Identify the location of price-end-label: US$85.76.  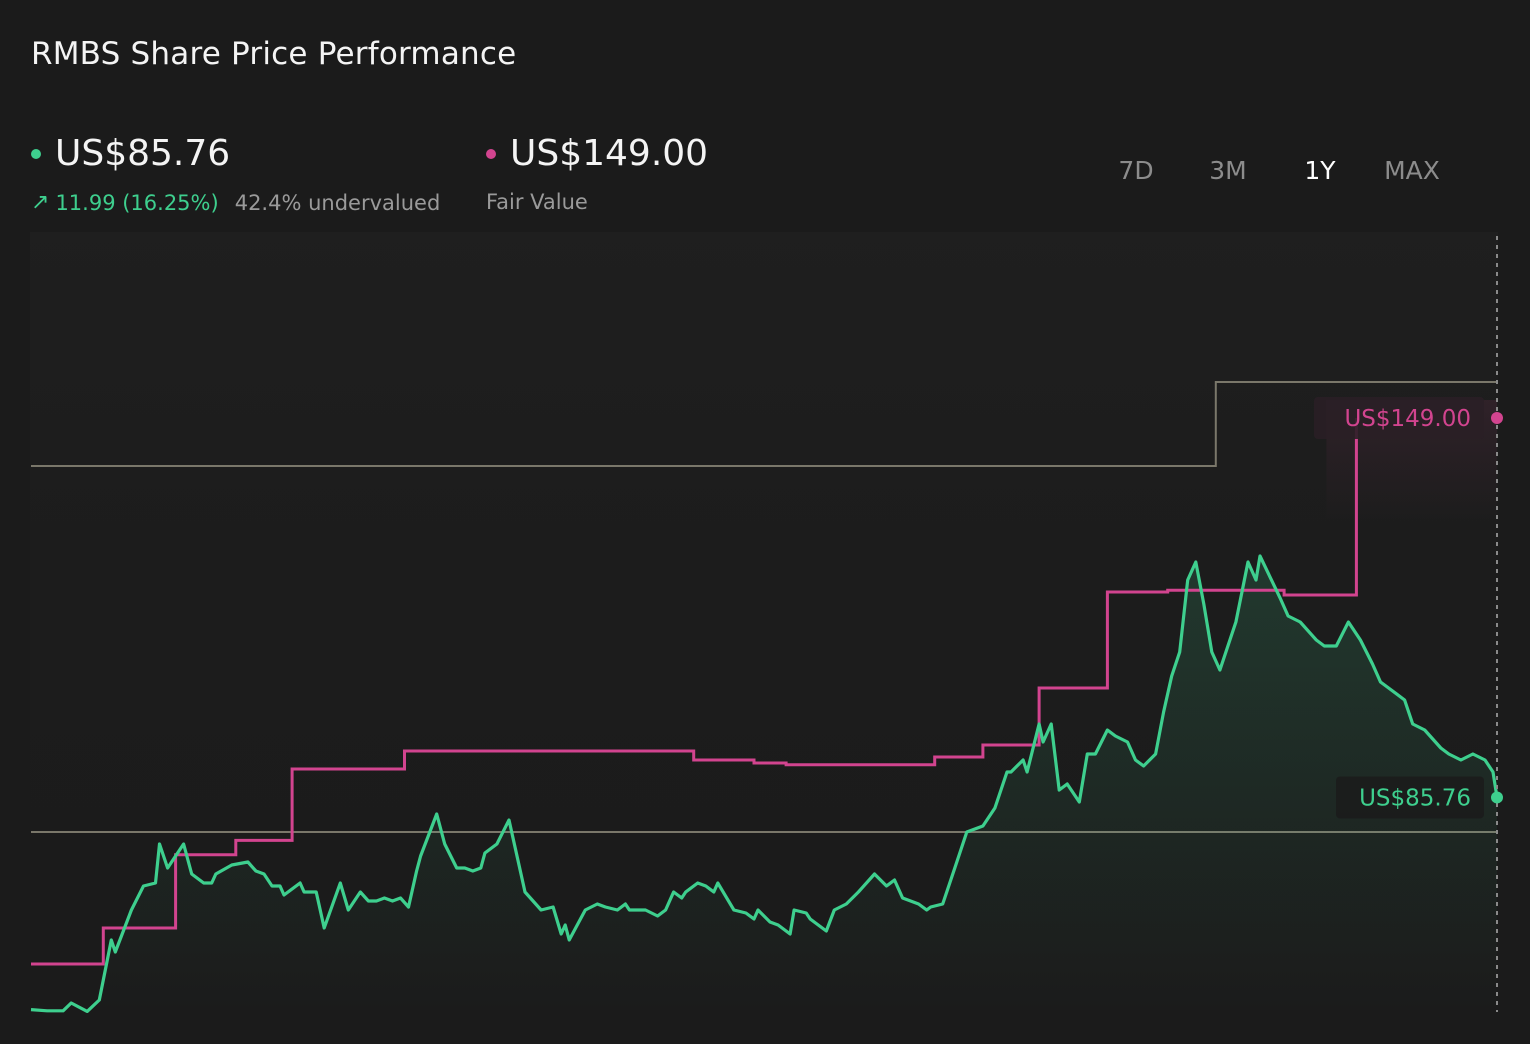
(1415, 798).